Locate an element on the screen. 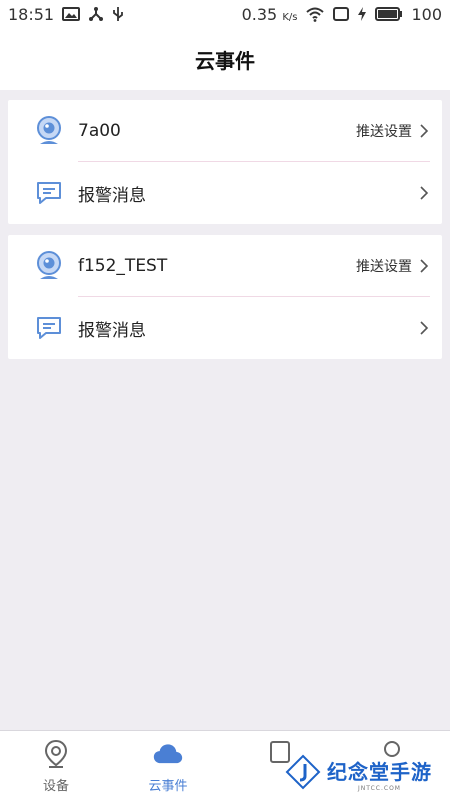 The width and height of the screenshot is (450, 800). watermark-sub: JNTCC.COM is located at coordinates (379, 788).